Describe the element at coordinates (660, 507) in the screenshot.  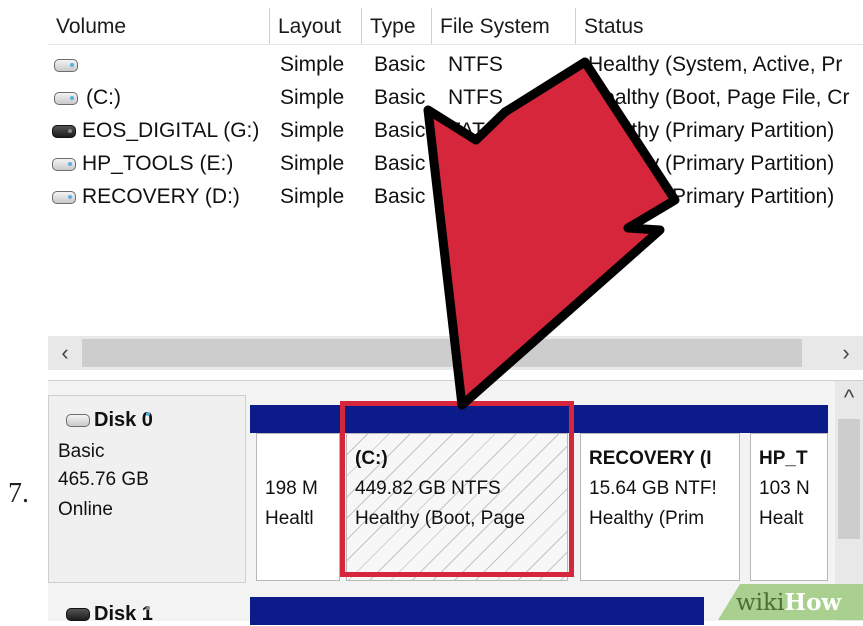
I see `partition-recovery: RECOVERY (I 15.64 GB NTF! Healthy (Prim` at that location.